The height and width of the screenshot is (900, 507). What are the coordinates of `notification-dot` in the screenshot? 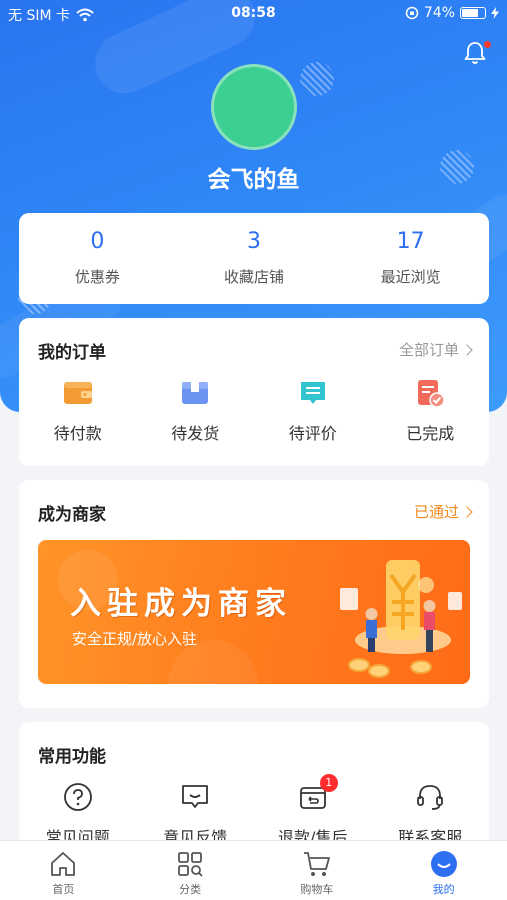 It's located at (487, 44).